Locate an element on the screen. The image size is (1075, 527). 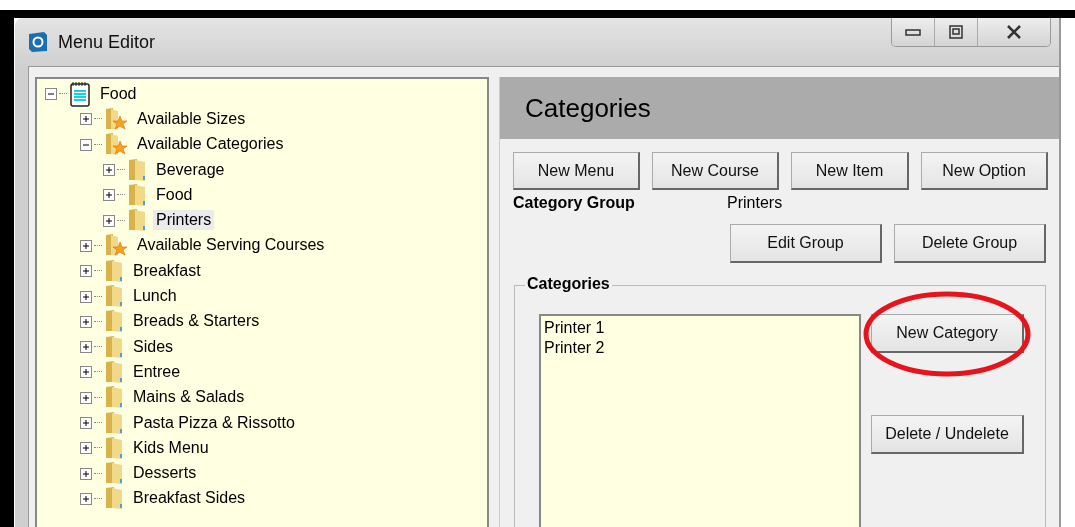
tree-item: Breakfast Sides is located at coordinates (189, 498).